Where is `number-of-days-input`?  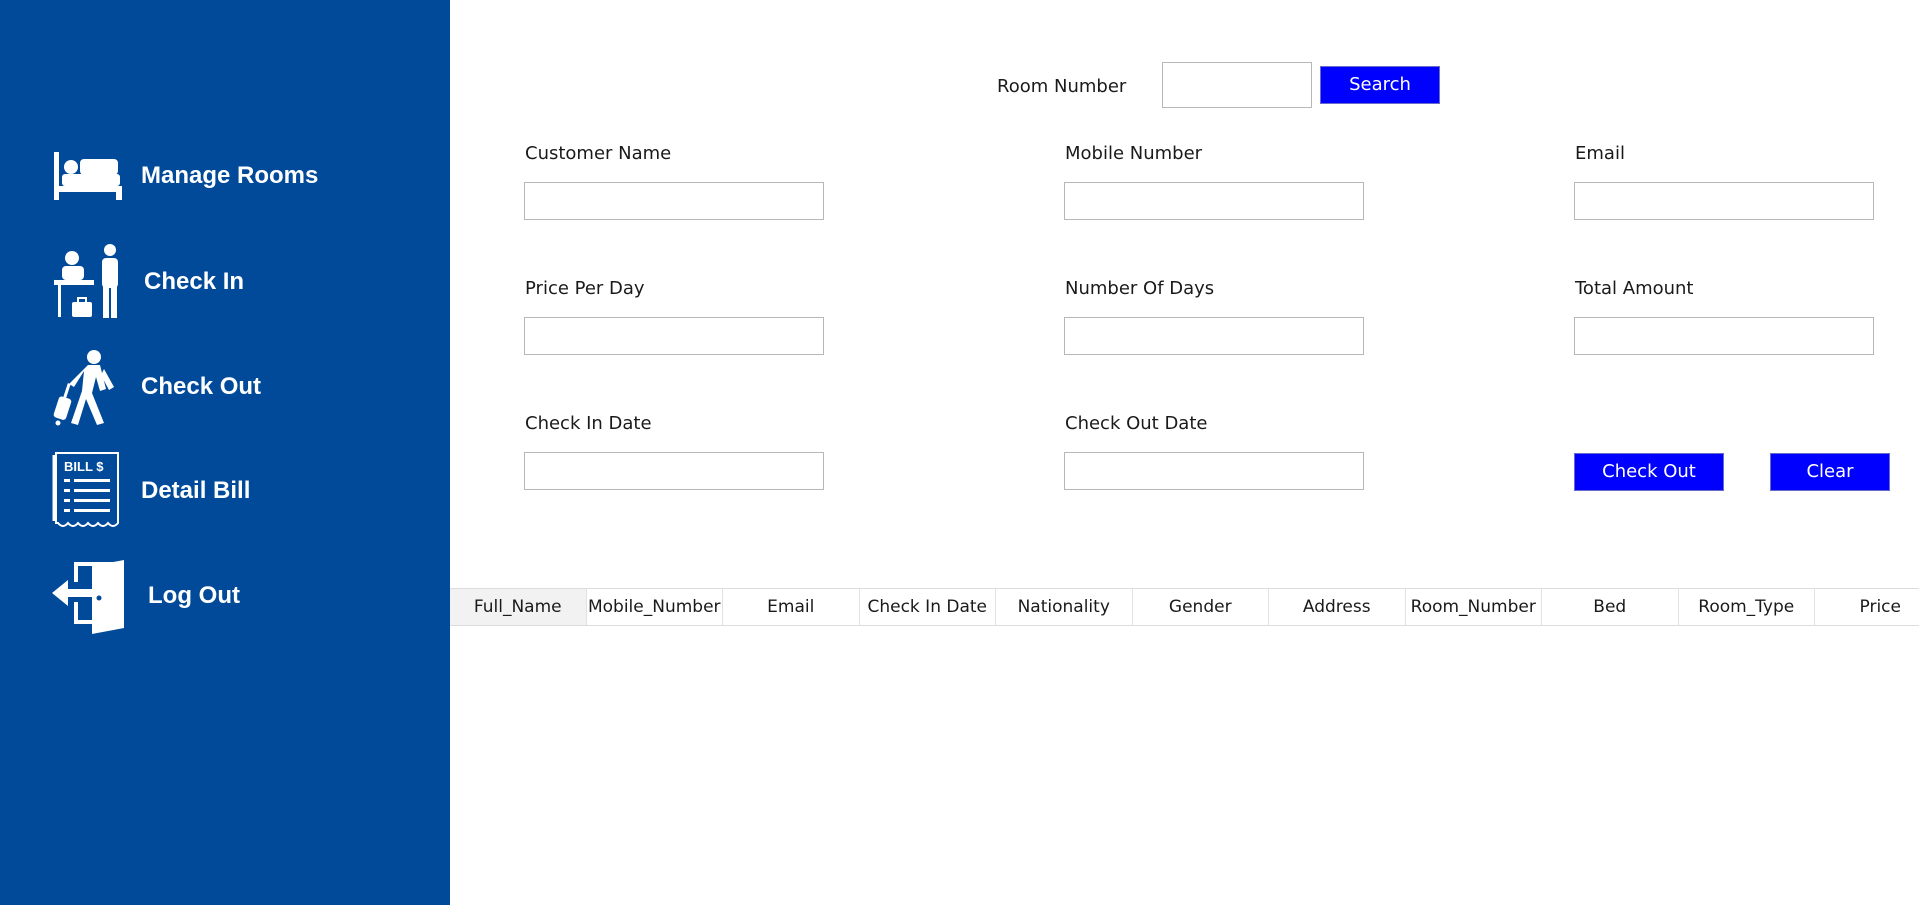 number-of-days-input is located at coordinates (1214, 336).